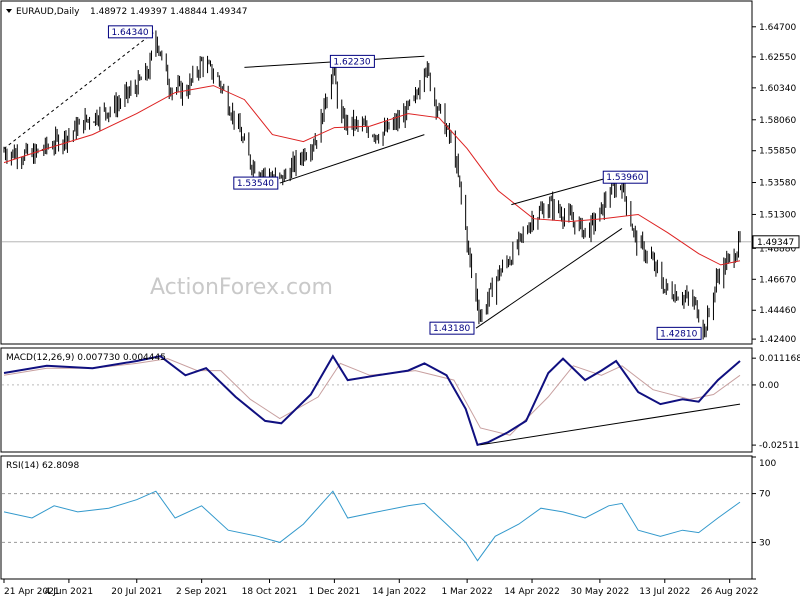 The height and width of the screenshot is (600, 800). I want to click on macd-layer, so click(372, 400).